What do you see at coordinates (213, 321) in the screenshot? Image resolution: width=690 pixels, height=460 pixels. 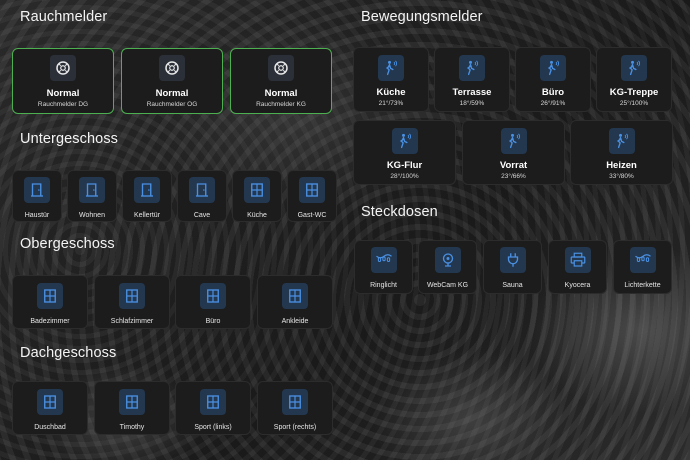 I see `window-label: Büro` at bounding box center [213, 321].